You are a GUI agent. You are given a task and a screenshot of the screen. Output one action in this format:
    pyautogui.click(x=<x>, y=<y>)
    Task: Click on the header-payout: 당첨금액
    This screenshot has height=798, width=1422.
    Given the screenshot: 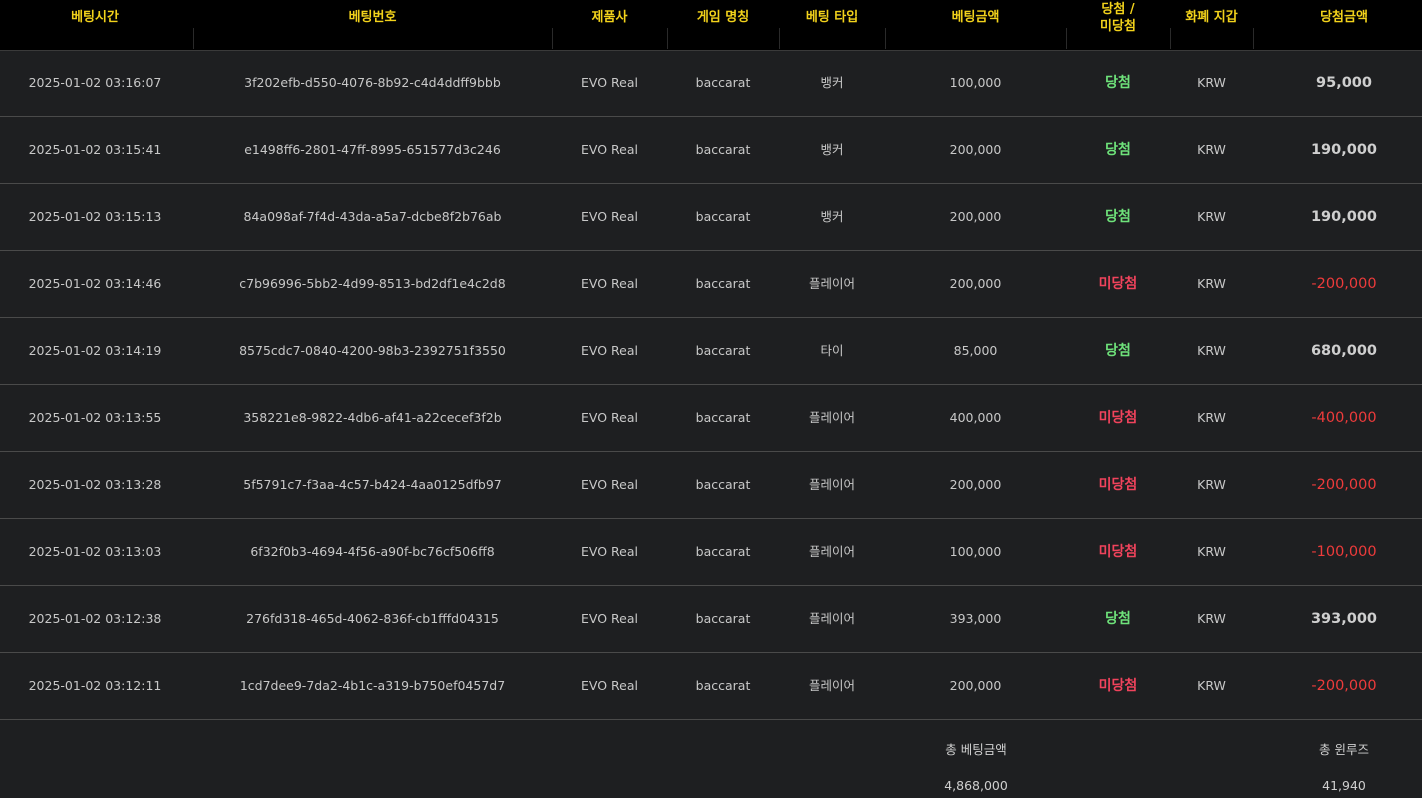 What is the action you would take?
    pyautogui.click(x=1337, y=24)
    